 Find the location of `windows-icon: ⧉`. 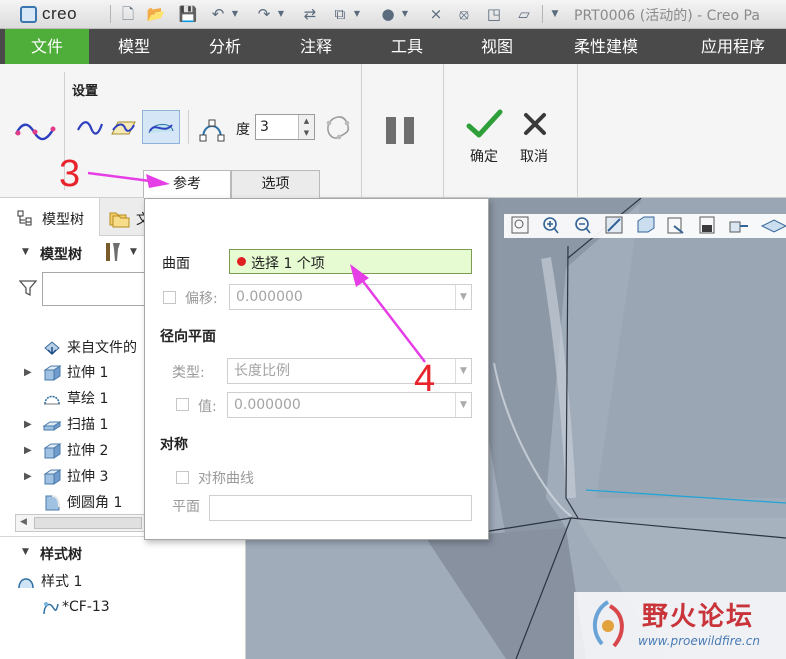

windows-icon: ⧉ is located at coordinates (340, 14).